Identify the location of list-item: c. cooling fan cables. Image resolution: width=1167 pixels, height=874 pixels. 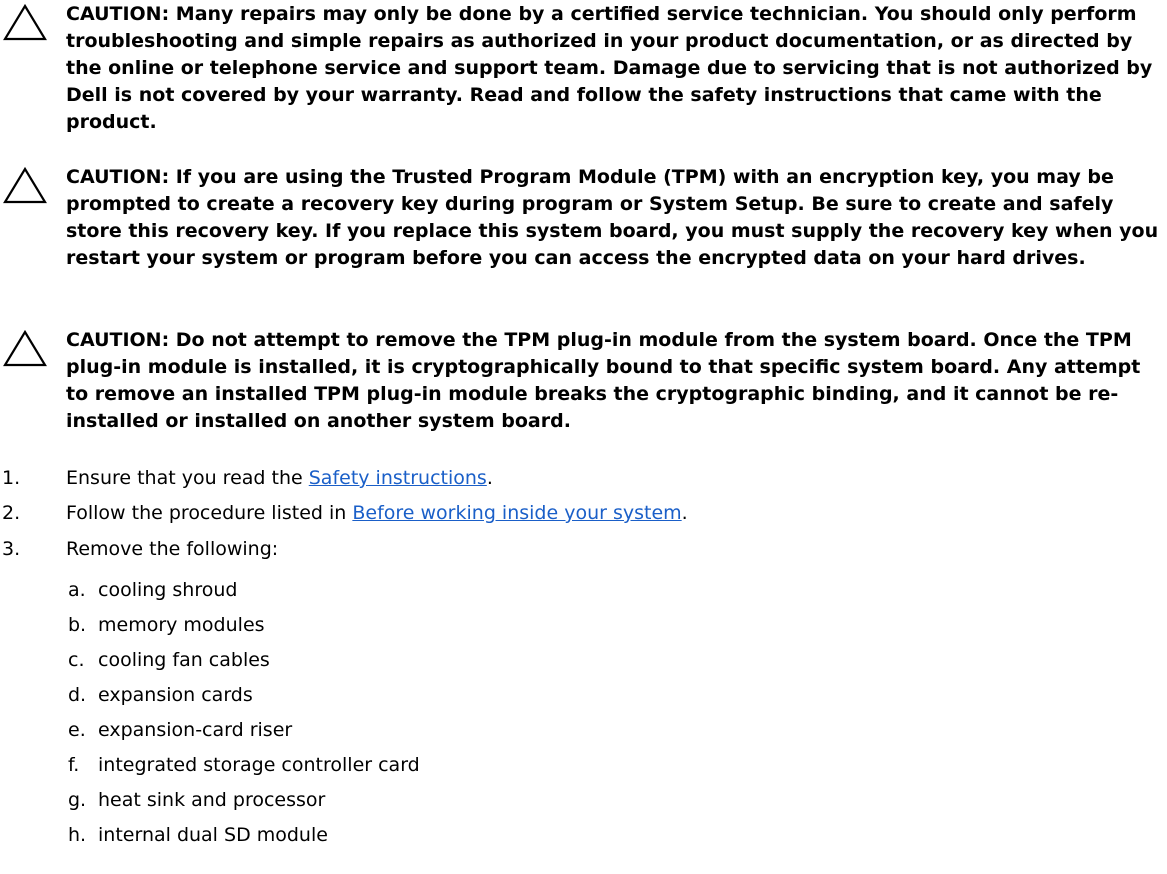
(500, 660).